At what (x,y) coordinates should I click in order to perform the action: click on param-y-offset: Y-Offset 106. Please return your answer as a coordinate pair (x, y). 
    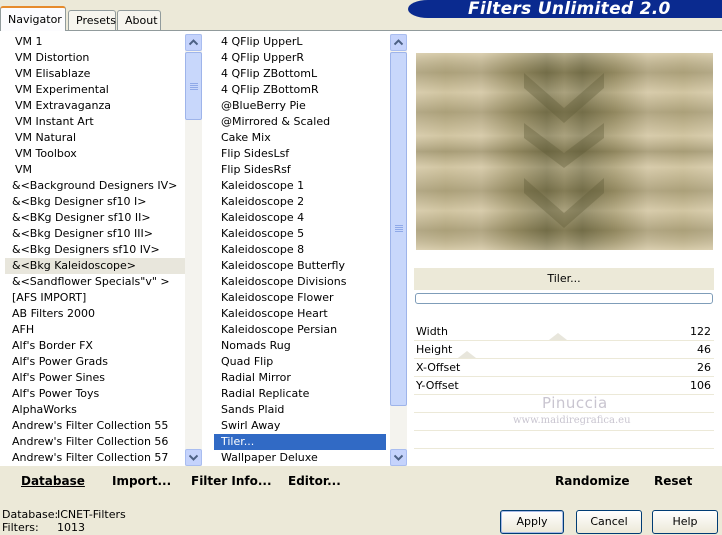
    Looking at the image, I should click on (564, 386).